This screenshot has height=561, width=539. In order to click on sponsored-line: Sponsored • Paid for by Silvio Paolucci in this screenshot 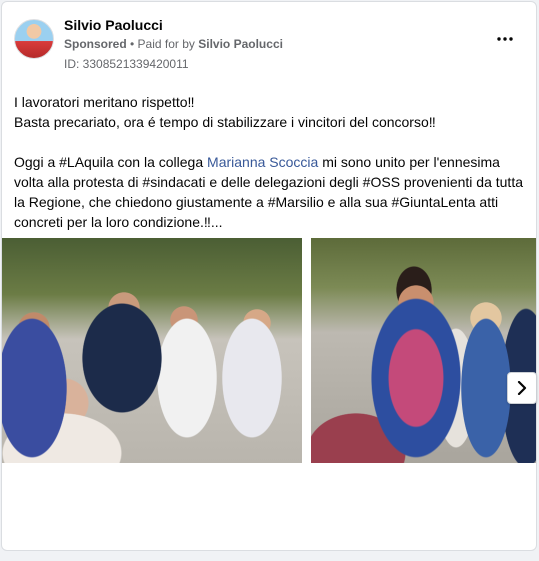, I will do `click(173, 44)`.